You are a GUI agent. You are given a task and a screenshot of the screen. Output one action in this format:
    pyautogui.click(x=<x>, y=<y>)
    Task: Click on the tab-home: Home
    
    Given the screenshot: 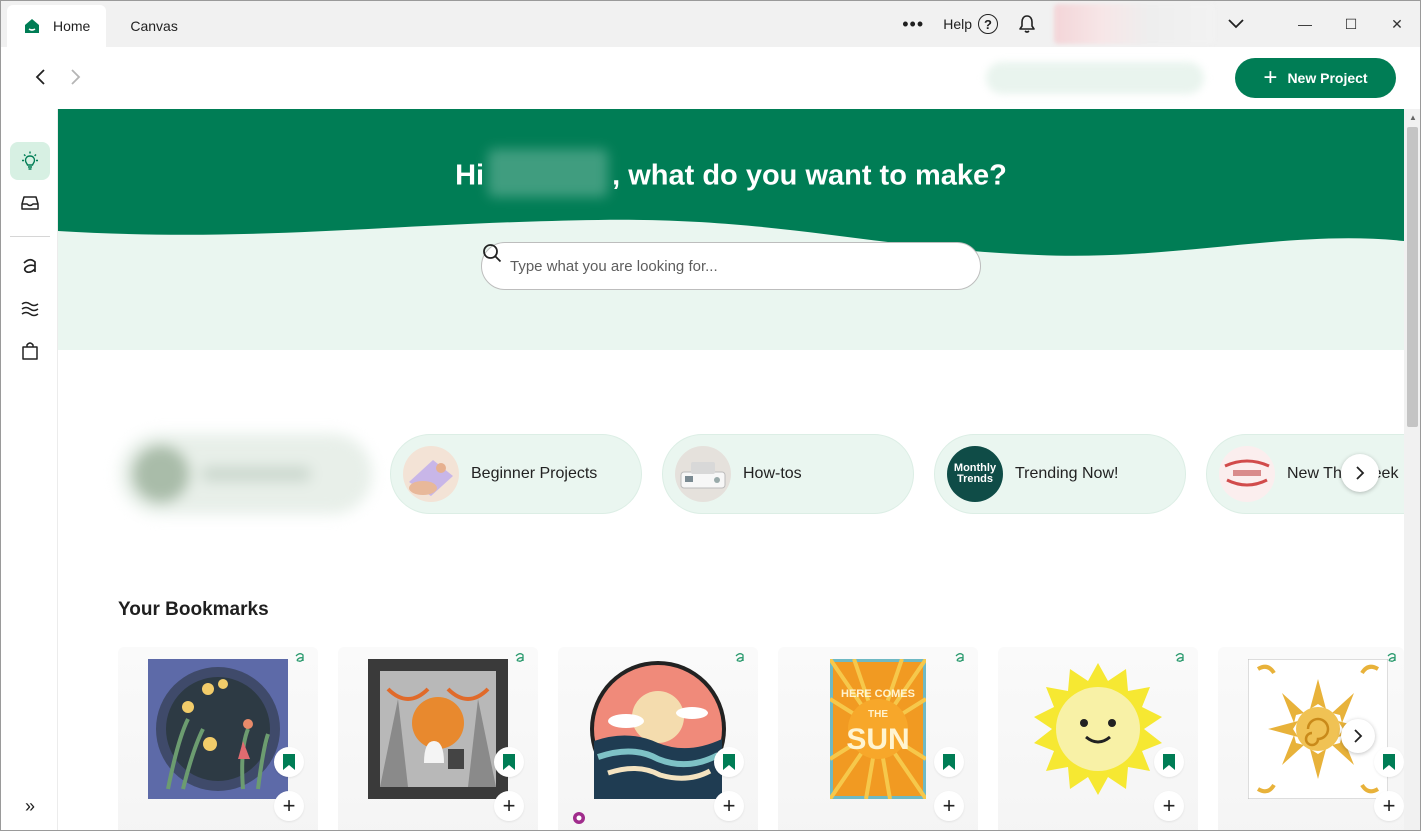 What is the action you would take?
    pyautogui.click(x=57, y=26)
    